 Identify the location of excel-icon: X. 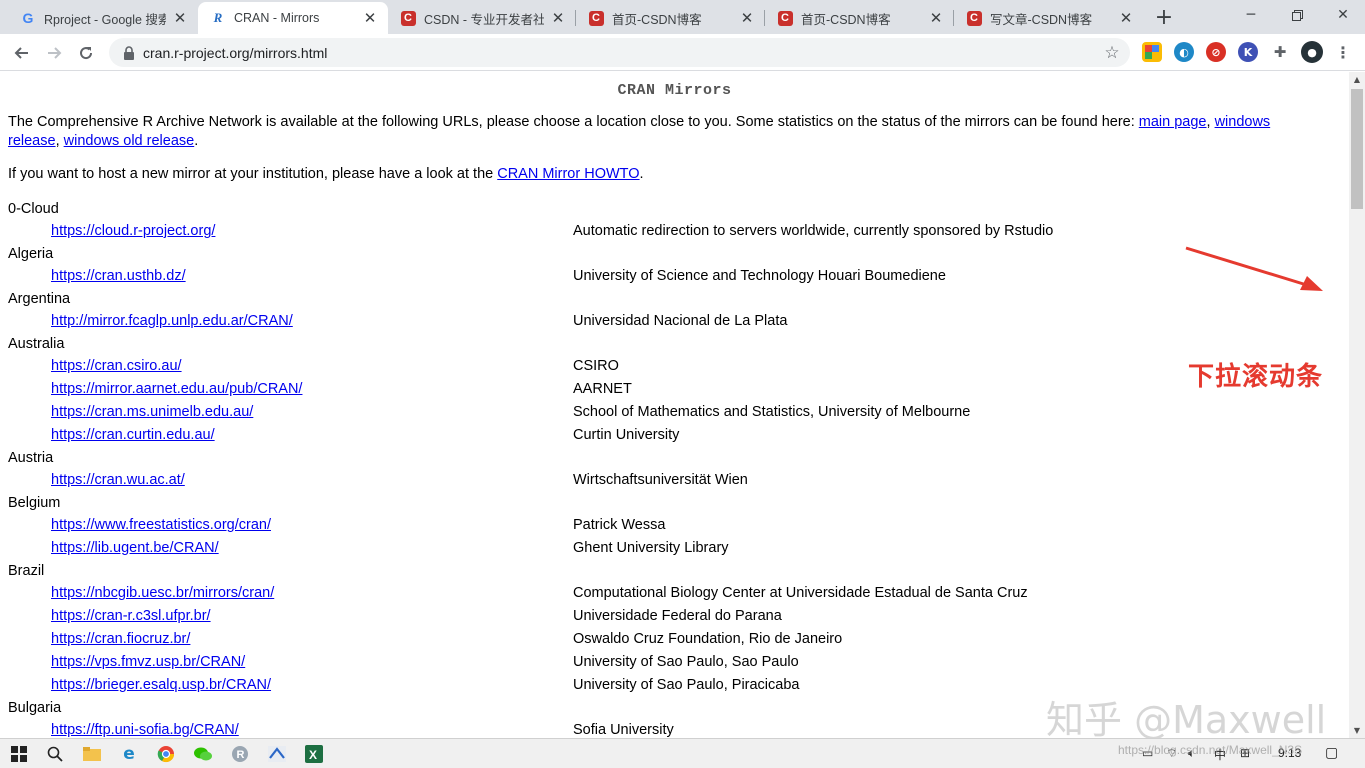
(314, 754).